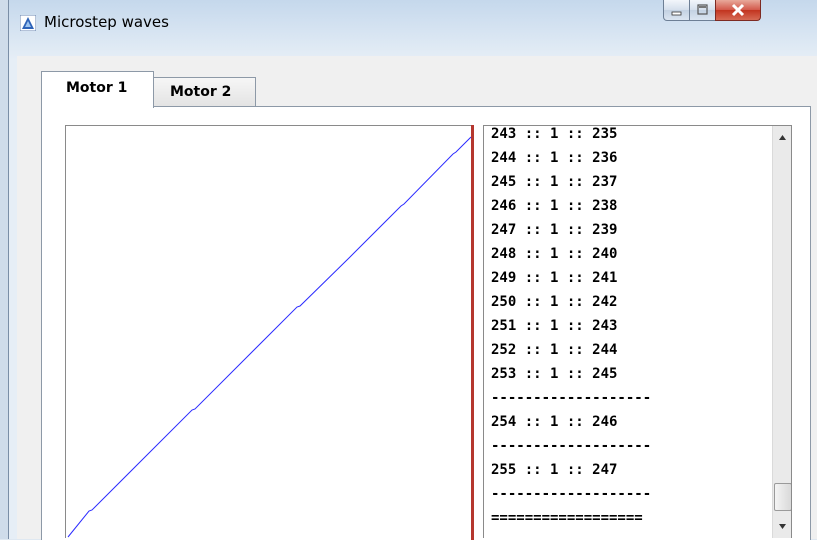  Describe the element at coordinates (676, 13) in the screenshot. I see `minimize-icon` at that location.